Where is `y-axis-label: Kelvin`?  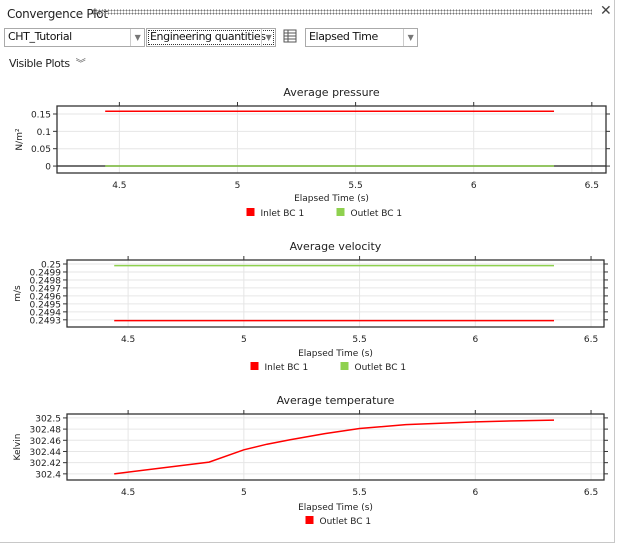
y-axis-label: Kelvin is located at coordinates (18, 446).